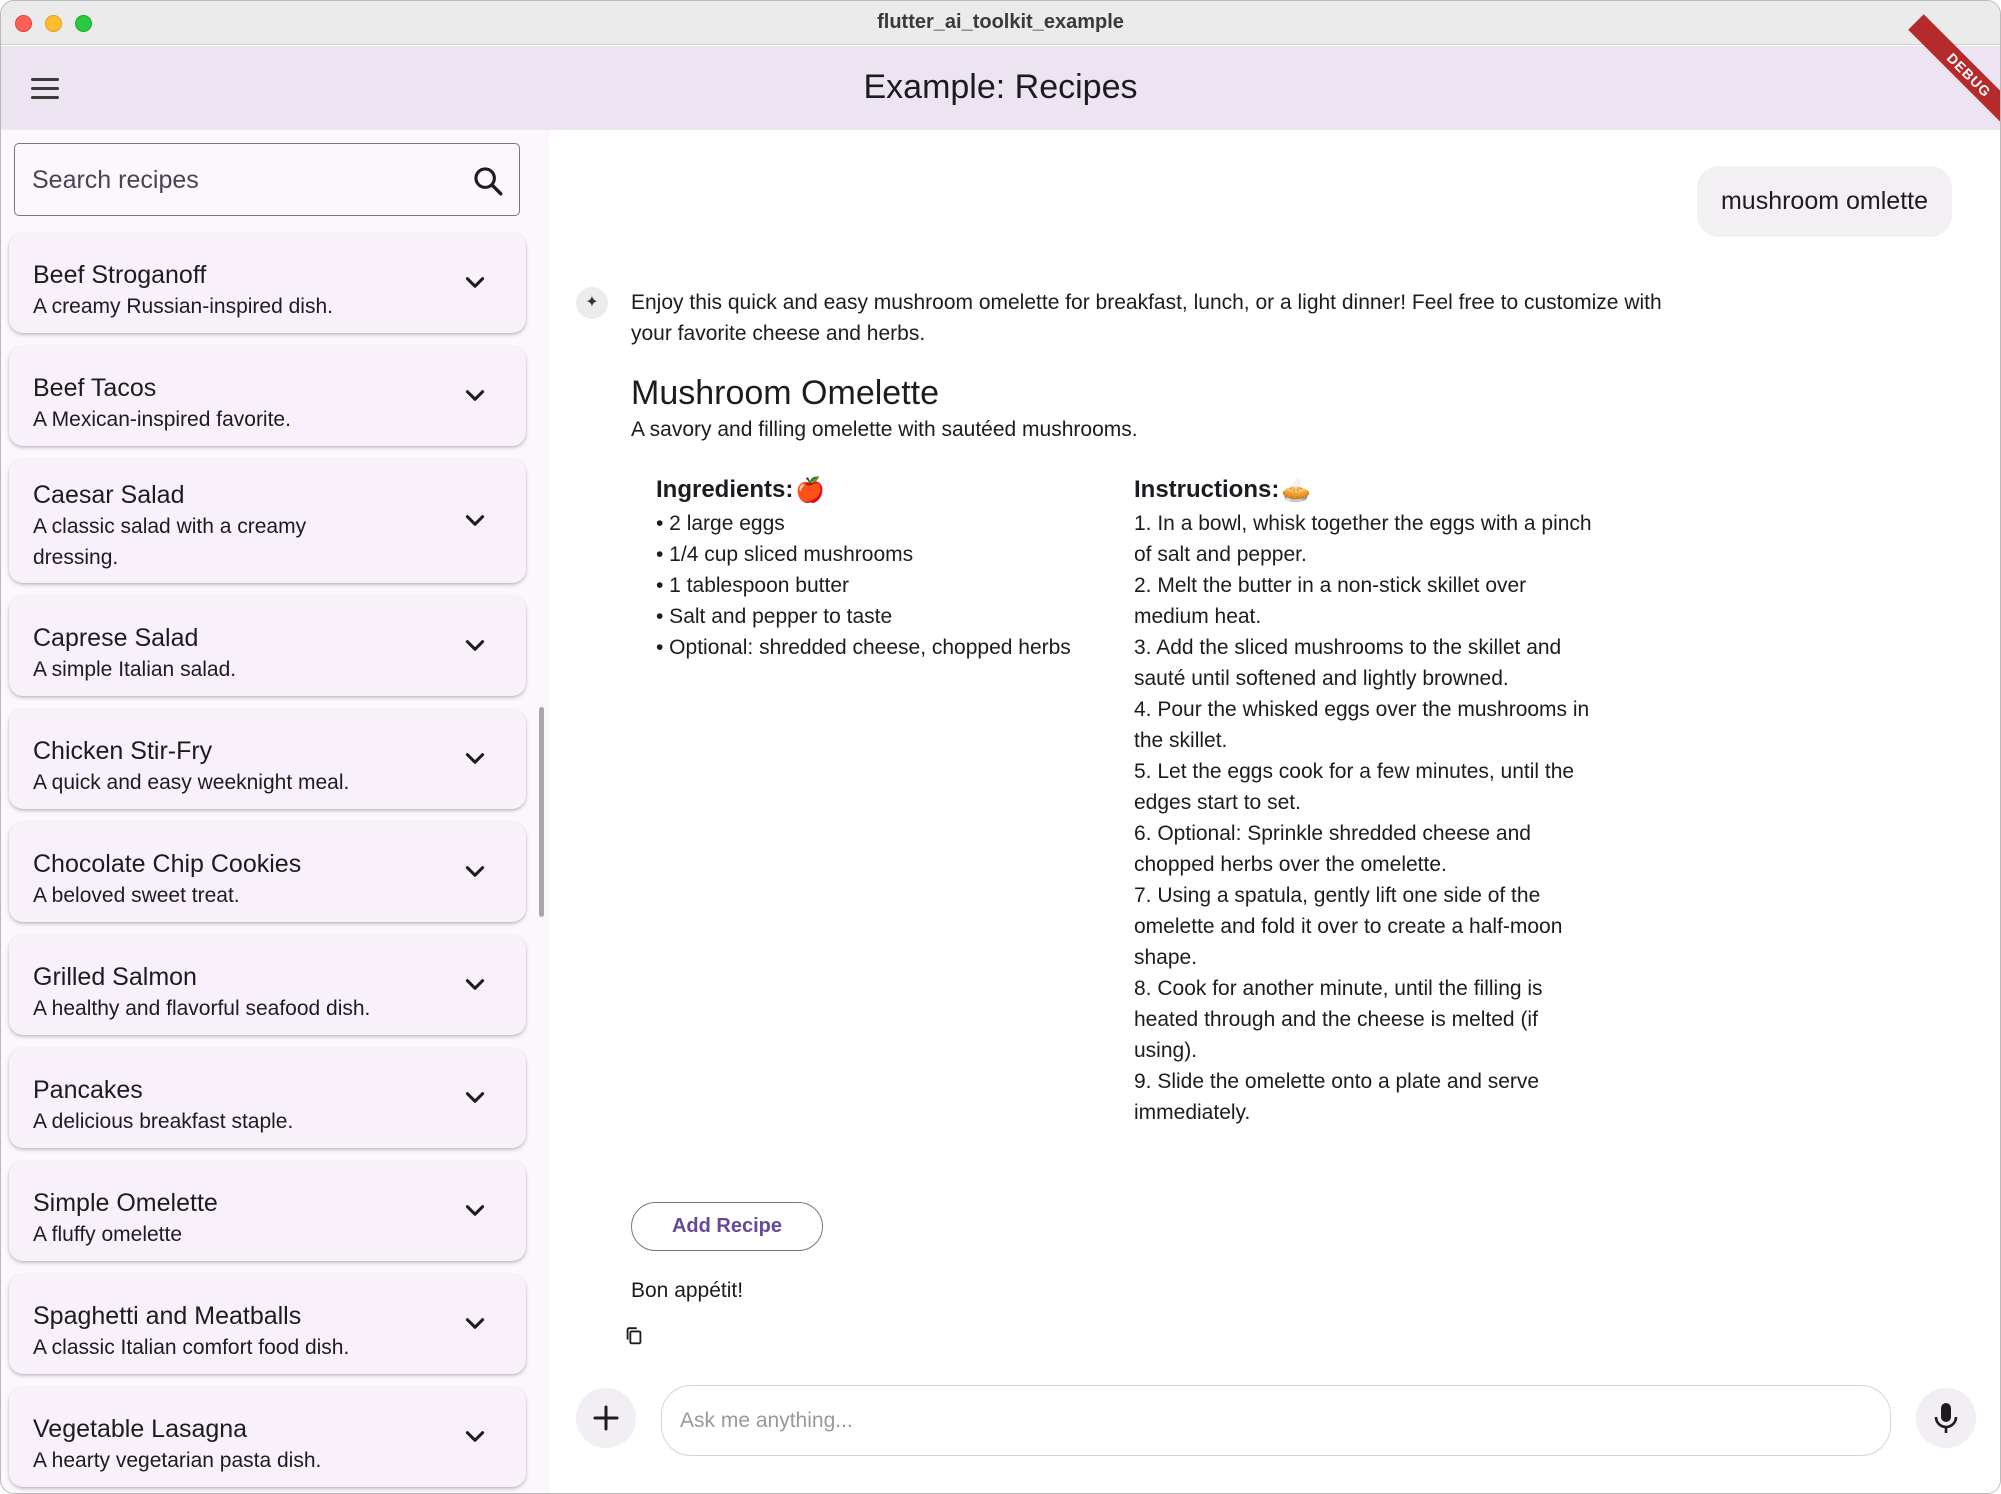  I want to click on ingredient-item: • 1/4 cup sliced mushrooms, so click(785, 554).